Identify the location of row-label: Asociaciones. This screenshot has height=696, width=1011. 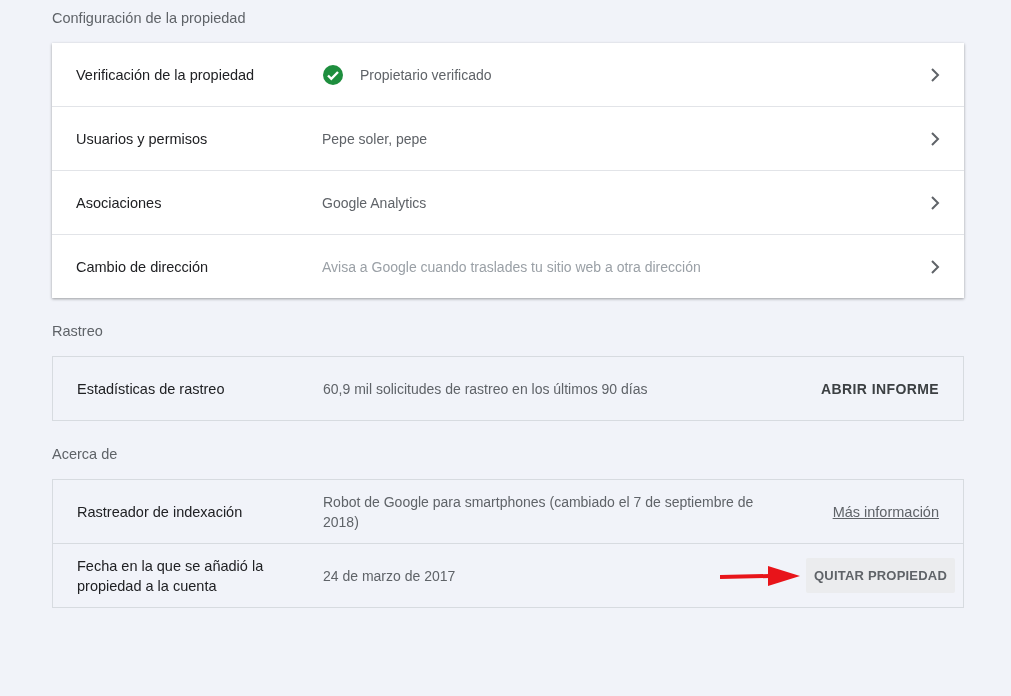
(119, 203).